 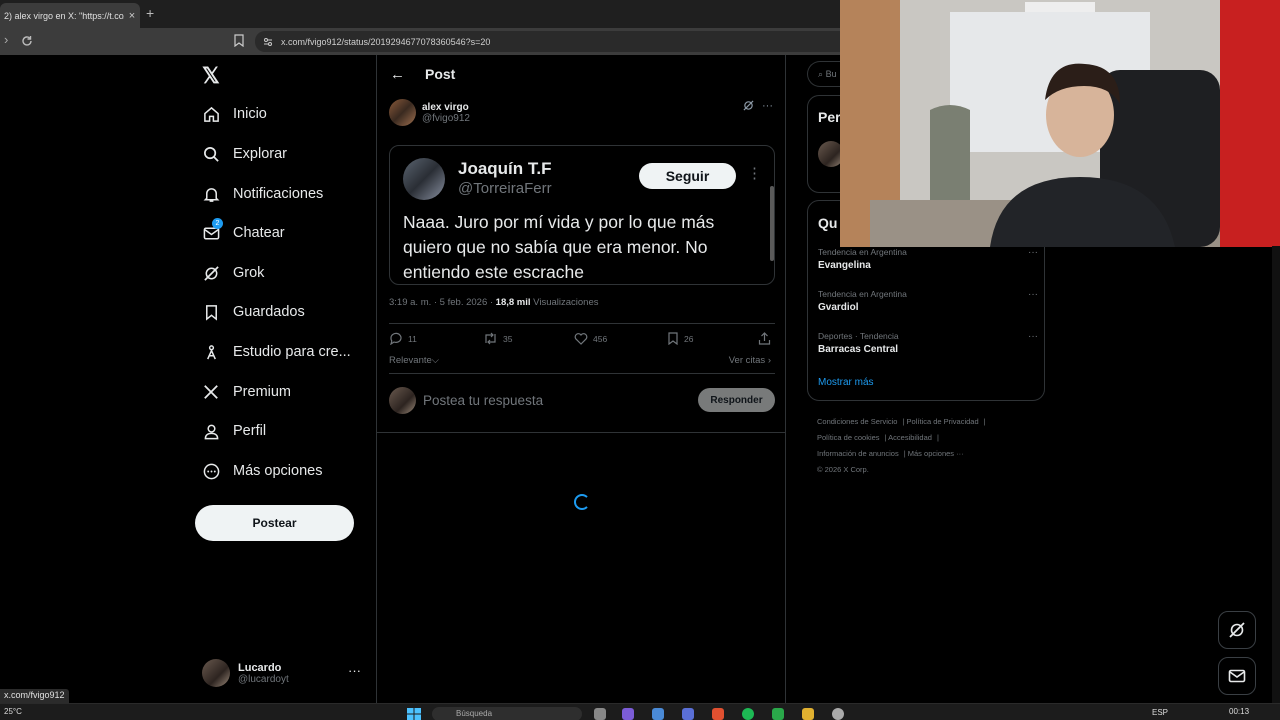 I want to click on nav-item-guardados: Guardados, so click(x=253, y=312).